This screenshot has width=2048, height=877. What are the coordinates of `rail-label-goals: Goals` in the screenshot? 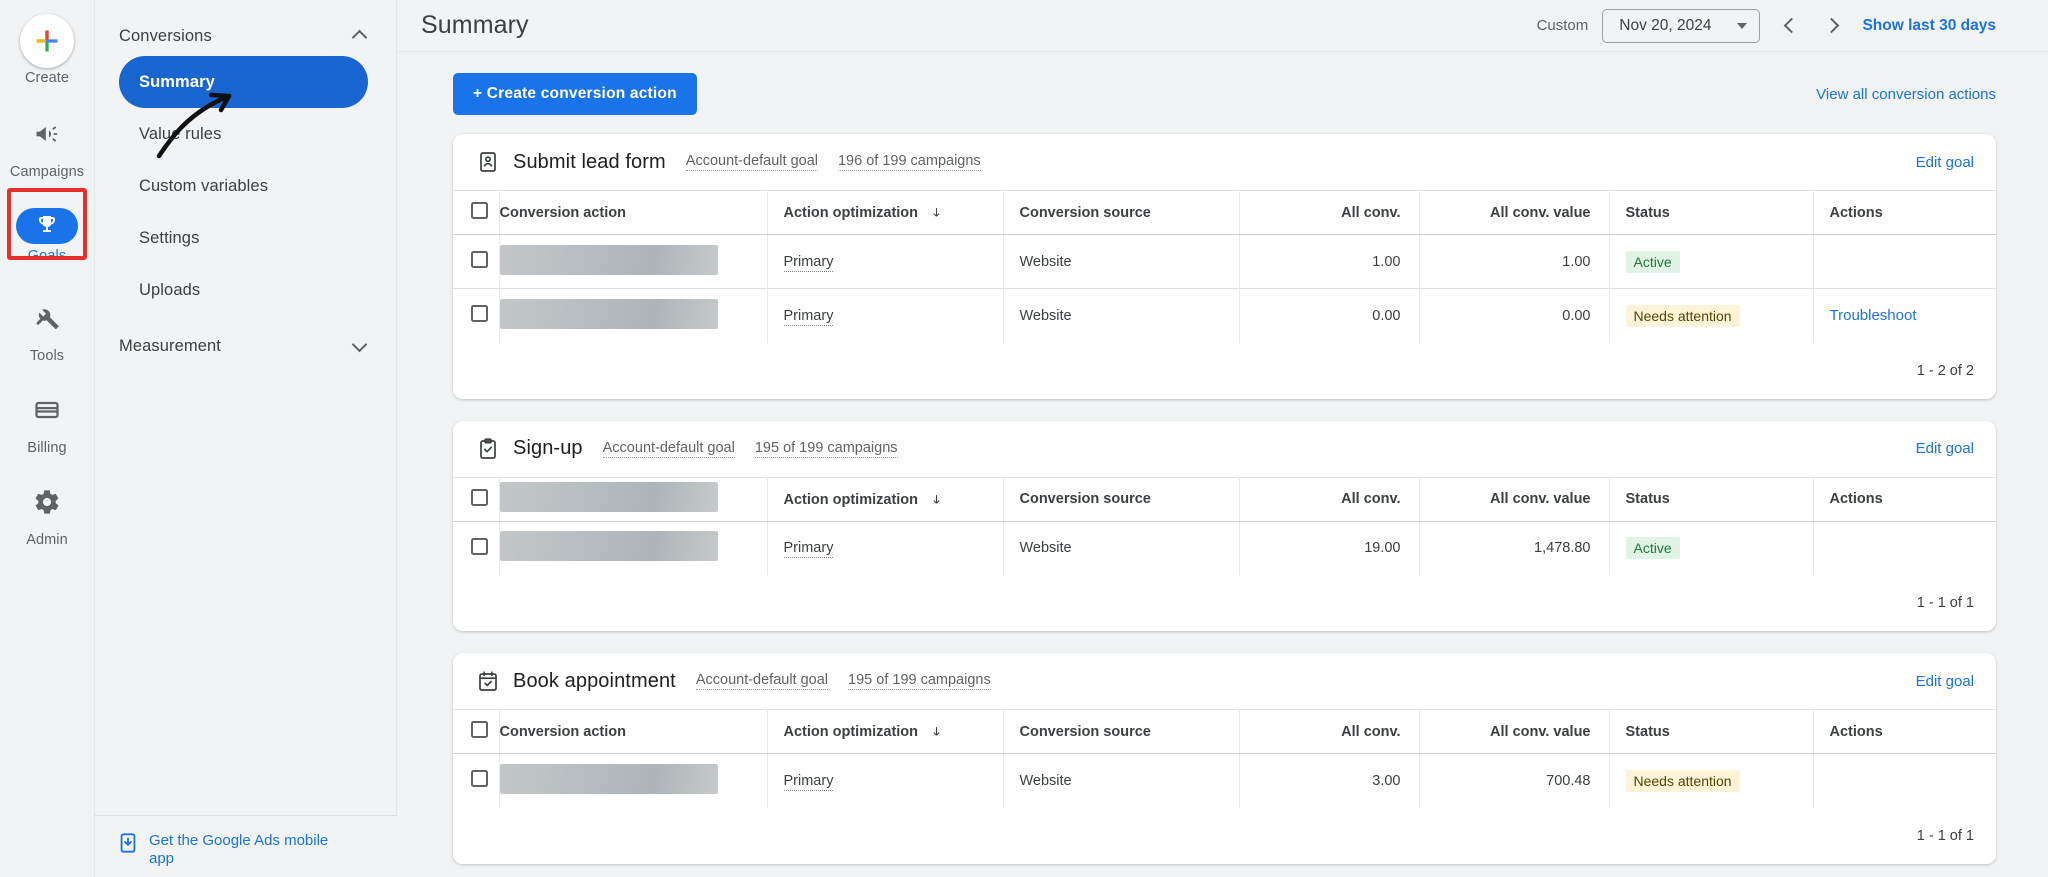 It's located at (47, 256).